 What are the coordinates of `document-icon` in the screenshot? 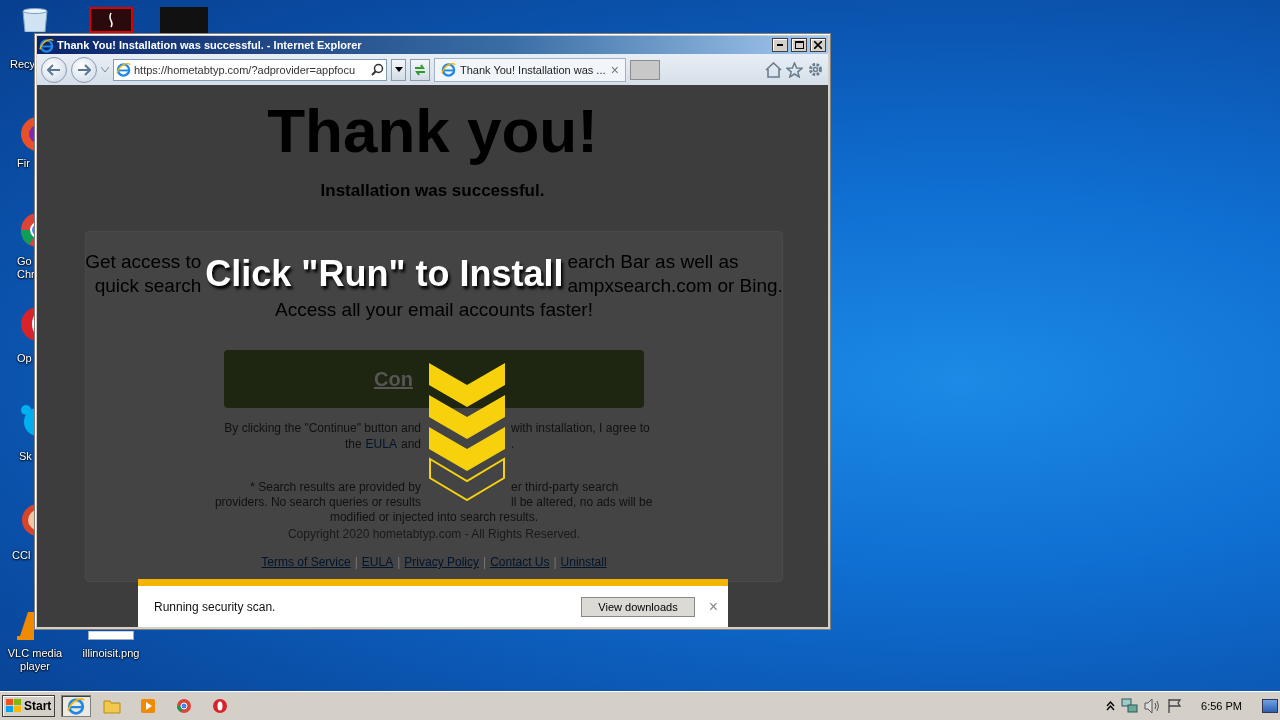 It's located at (111, 20).